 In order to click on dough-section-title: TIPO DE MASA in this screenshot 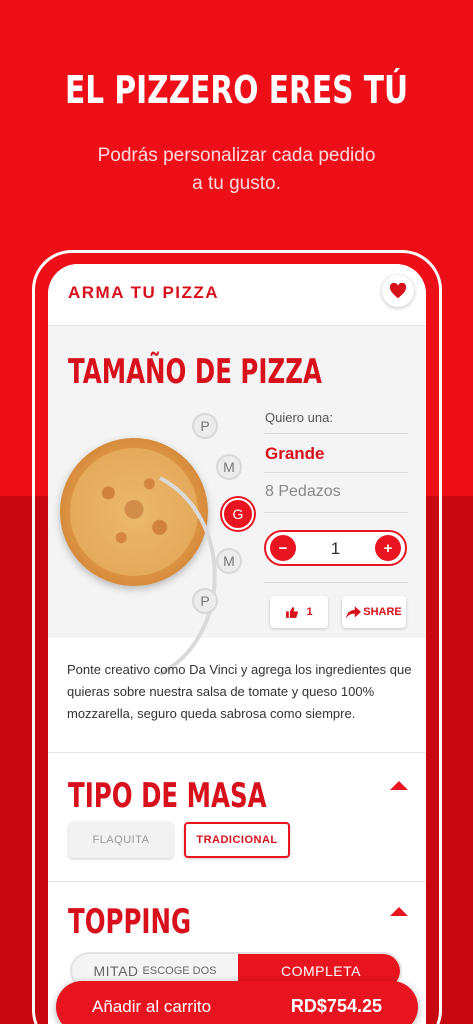, I will do `click(167, 796)`.